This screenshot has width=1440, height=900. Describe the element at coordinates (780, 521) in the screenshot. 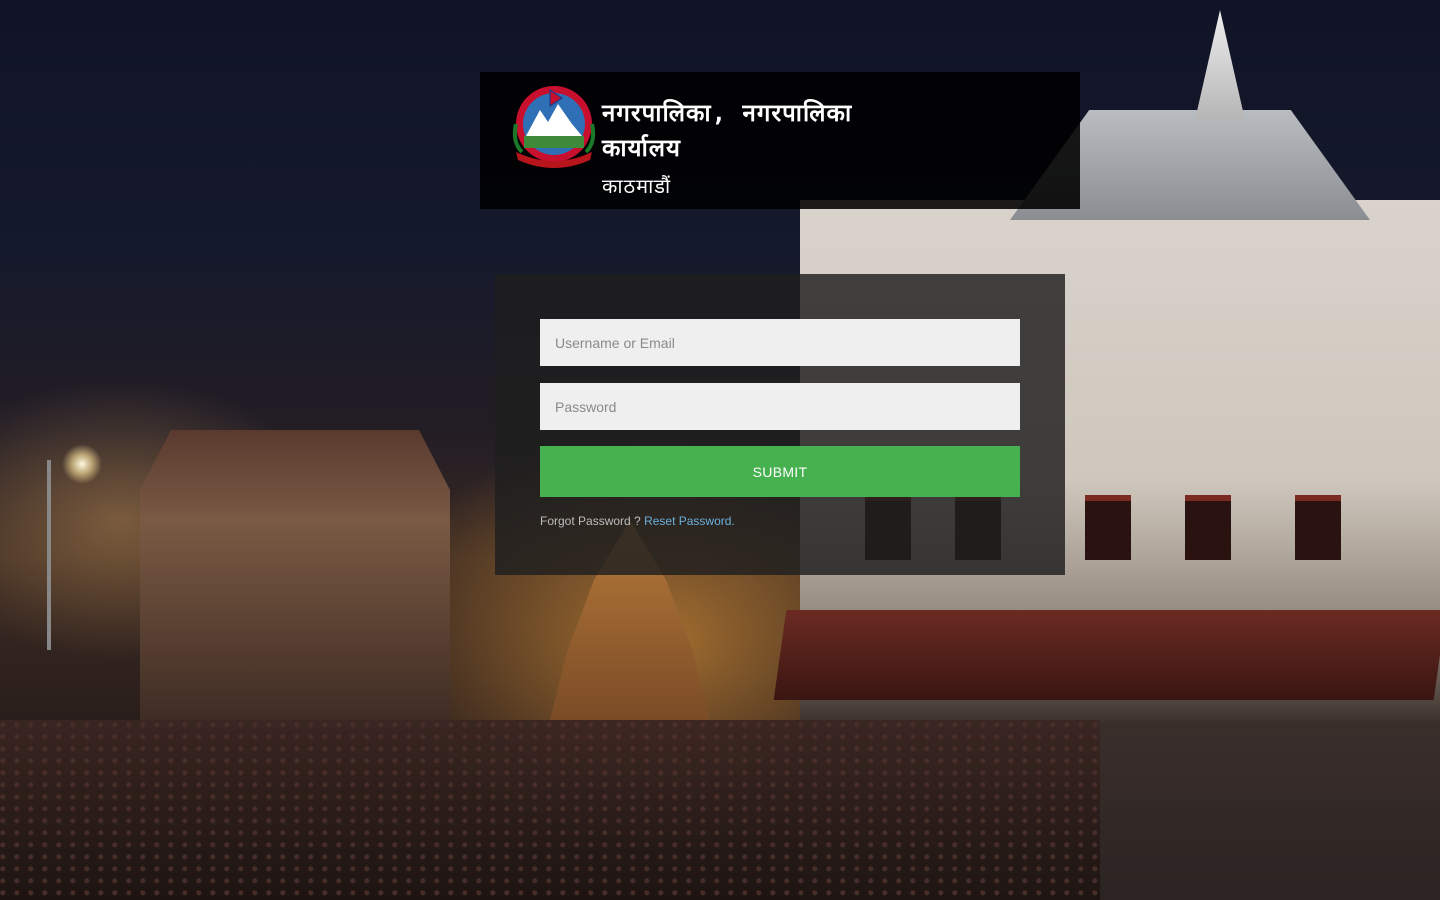

I see `forgot-password-row: Forgot Password ? Reset Password.` at that location.